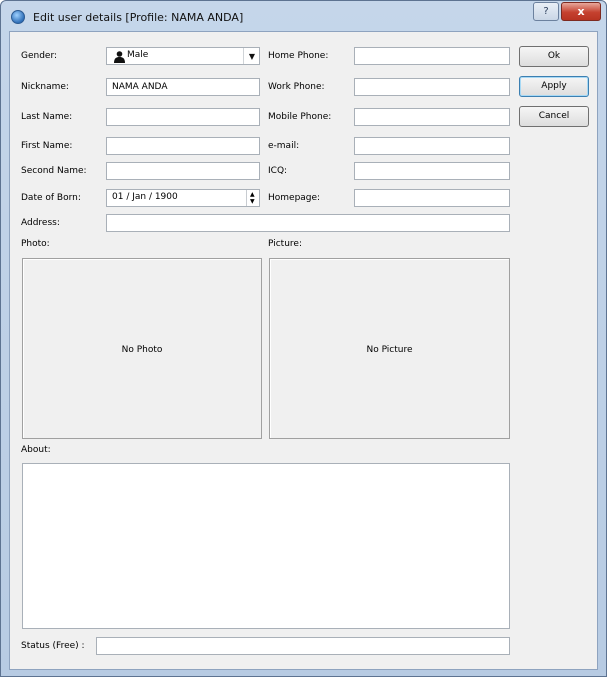 The image size is (607, 677). What do you see at coordinates (36, 450) in the screenshot?
I see `about-label: About:` at bounding box center [36, 450].